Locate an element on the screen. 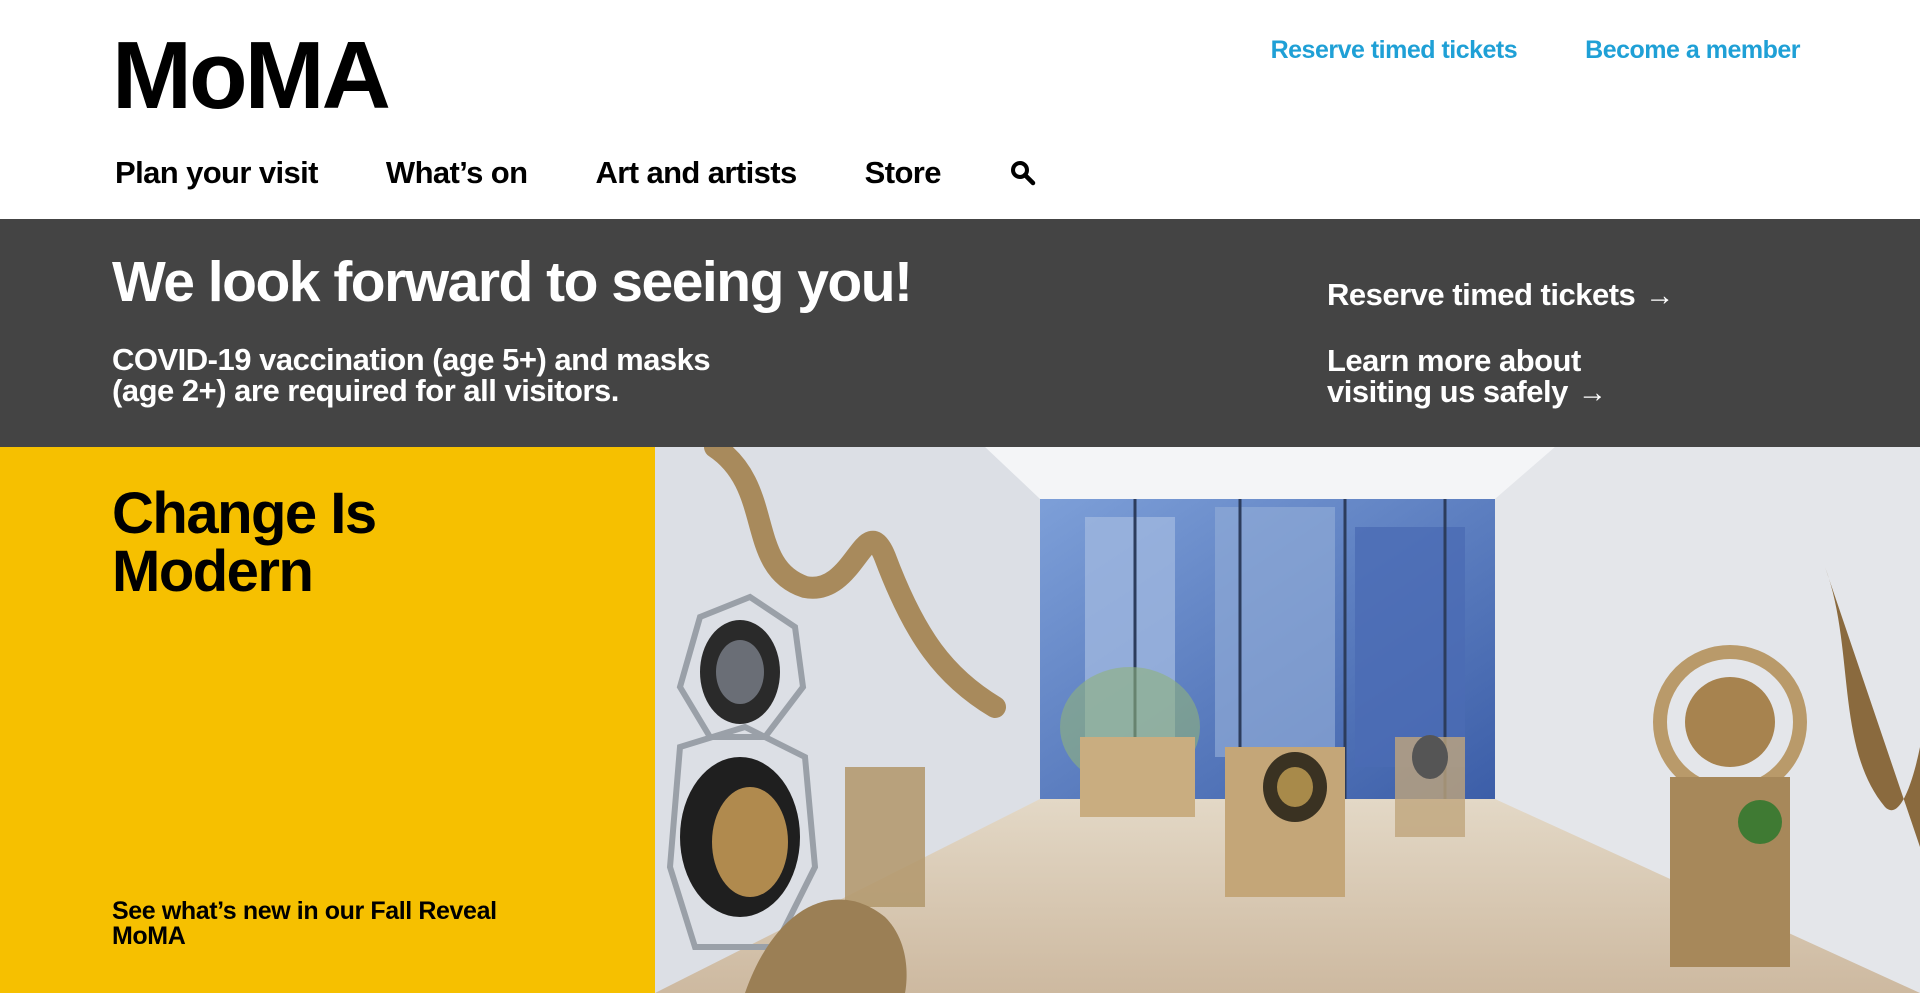 The height and width of the screenshot is (993, 1920). utility-links: Reserve timed tickets Become a member is located at coordinates (1536, 50).